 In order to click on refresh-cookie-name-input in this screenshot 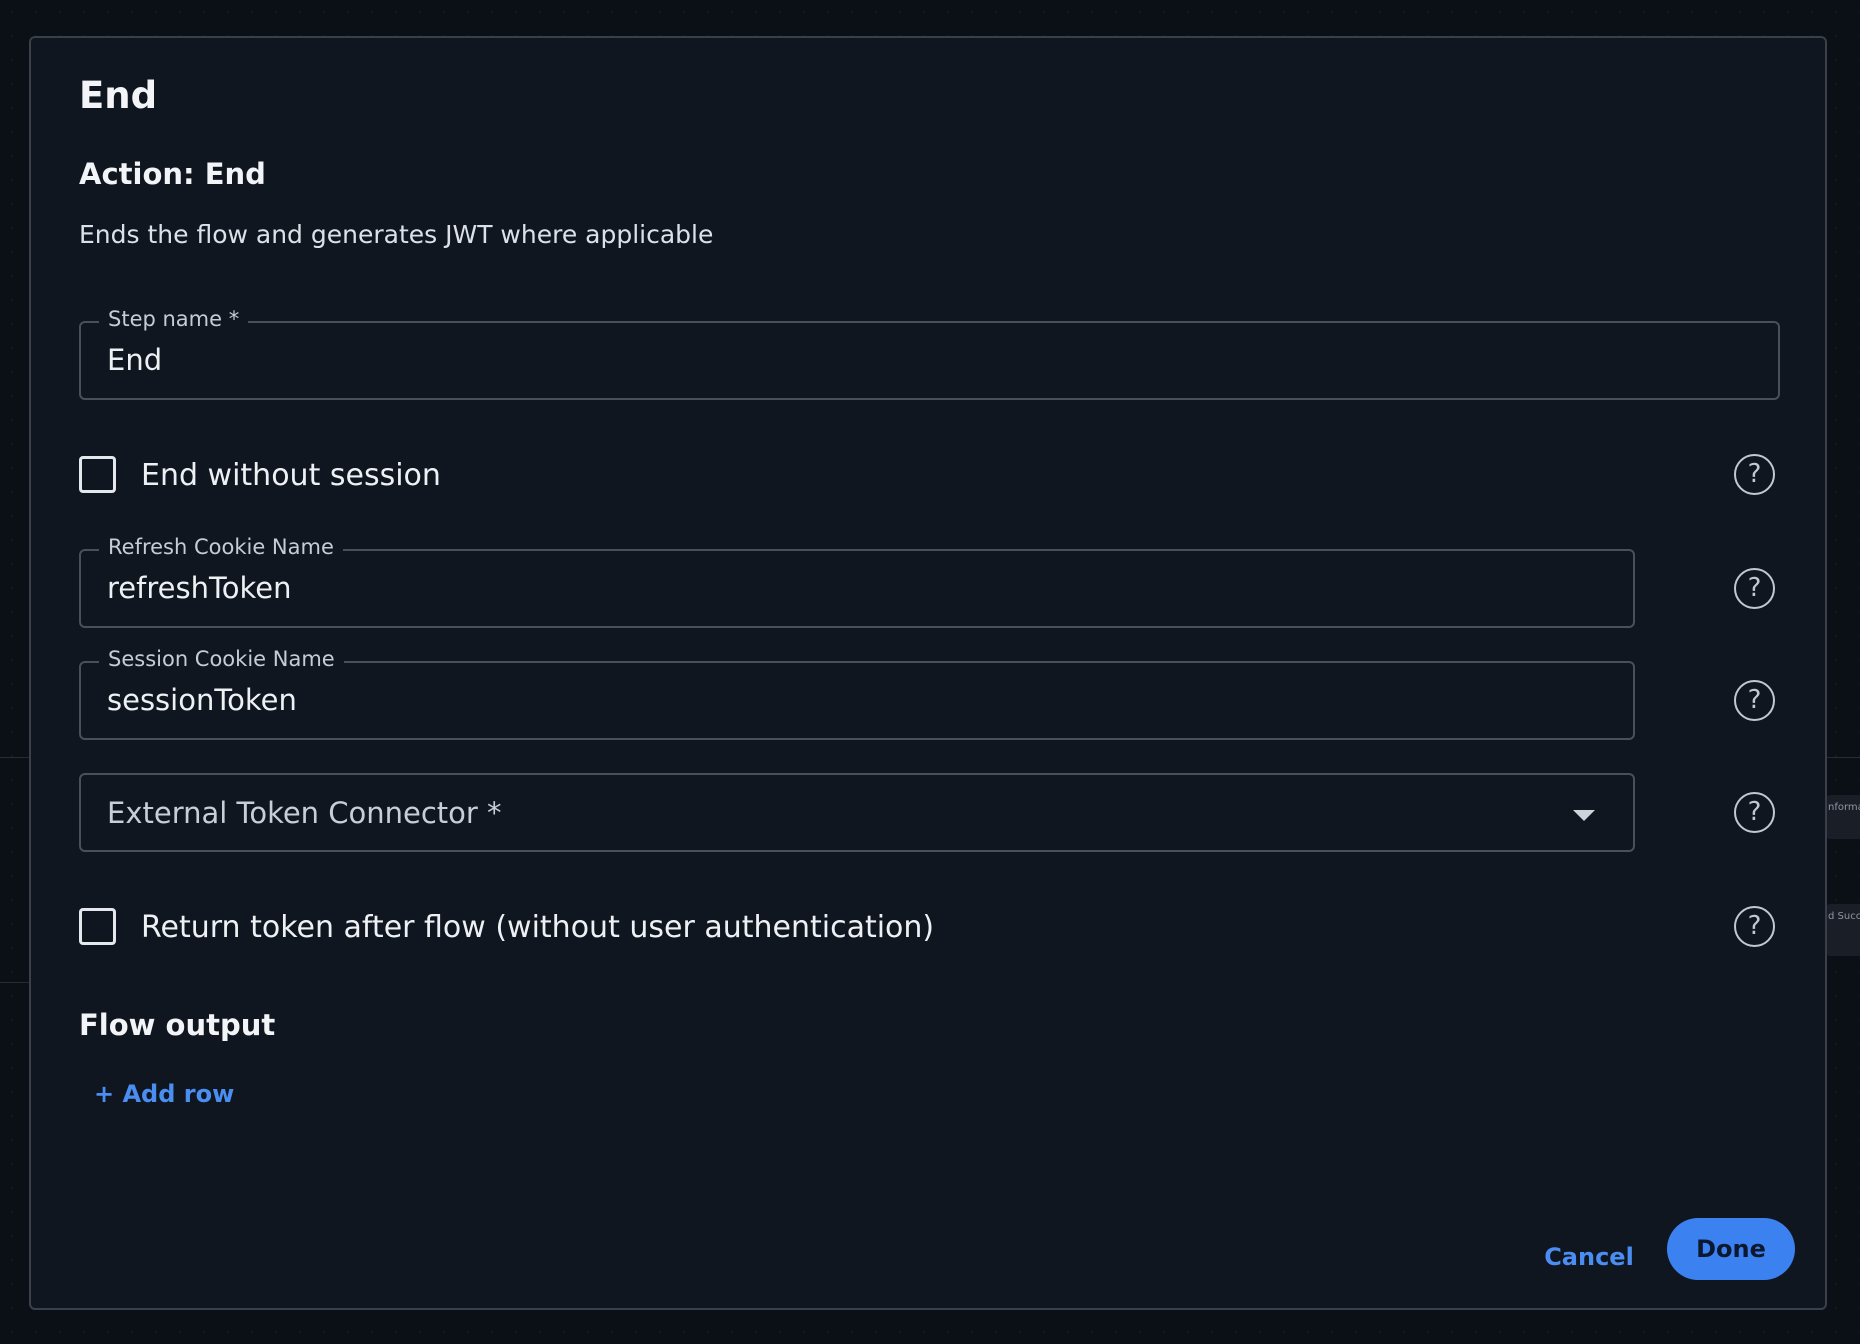, I will do `click(767, 588)`.